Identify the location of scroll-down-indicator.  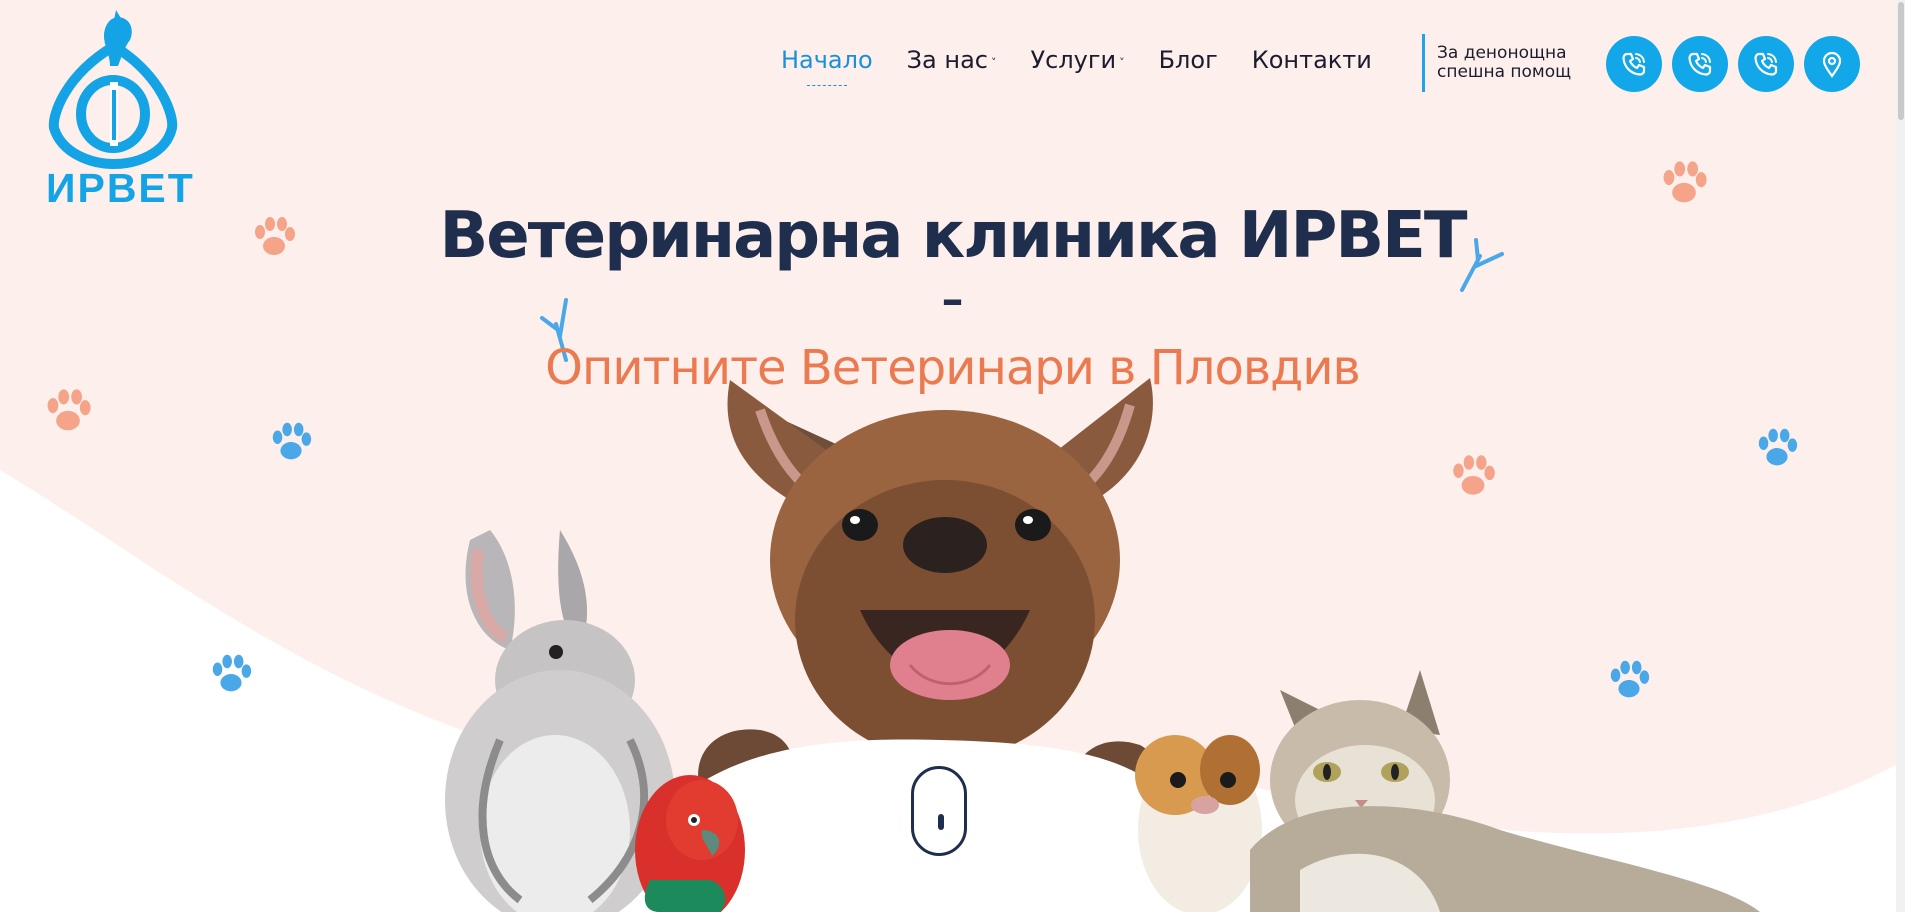
(939, 811).